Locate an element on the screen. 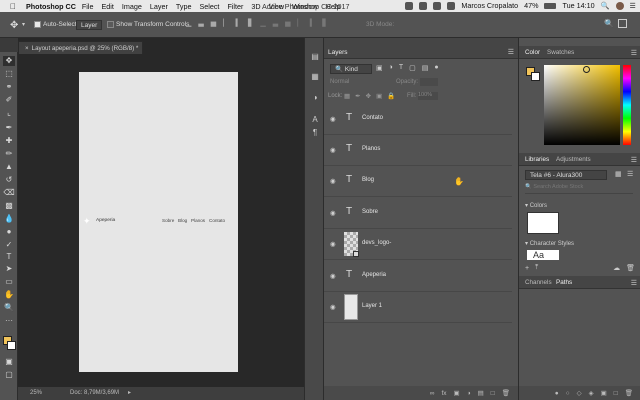 The image size is (640, 400). layer-name: Sobre is located at coordinates (370, 212).